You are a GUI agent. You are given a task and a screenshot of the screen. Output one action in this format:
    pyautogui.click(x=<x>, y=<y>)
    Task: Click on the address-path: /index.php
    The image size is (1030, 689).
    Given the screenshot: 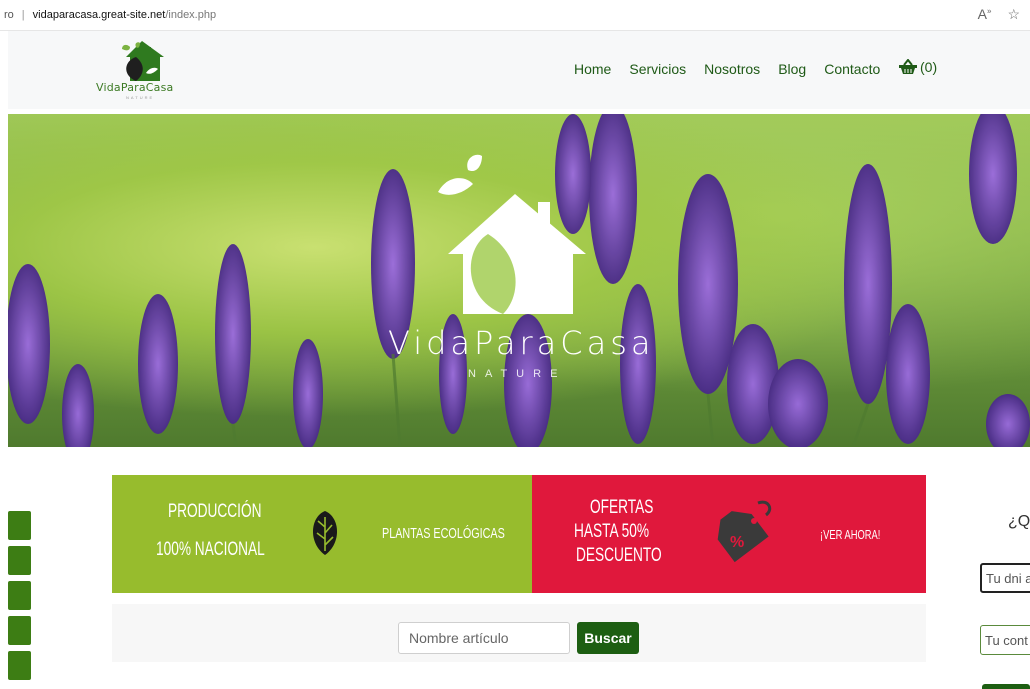 What is the action you would take?
    pyautogui.click(x=190, y=15)
    